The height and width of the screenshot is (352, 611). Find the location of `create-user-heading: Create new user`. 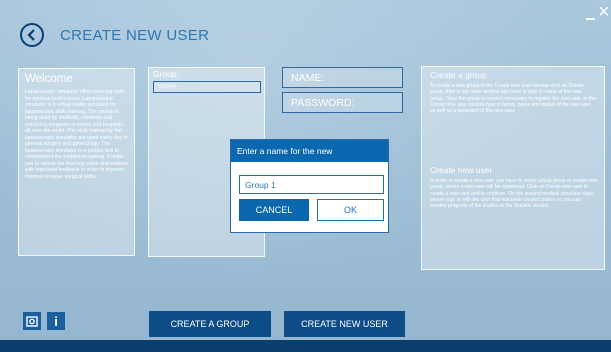

create-user-heading: Create new user is located at coordinates (461, 170).